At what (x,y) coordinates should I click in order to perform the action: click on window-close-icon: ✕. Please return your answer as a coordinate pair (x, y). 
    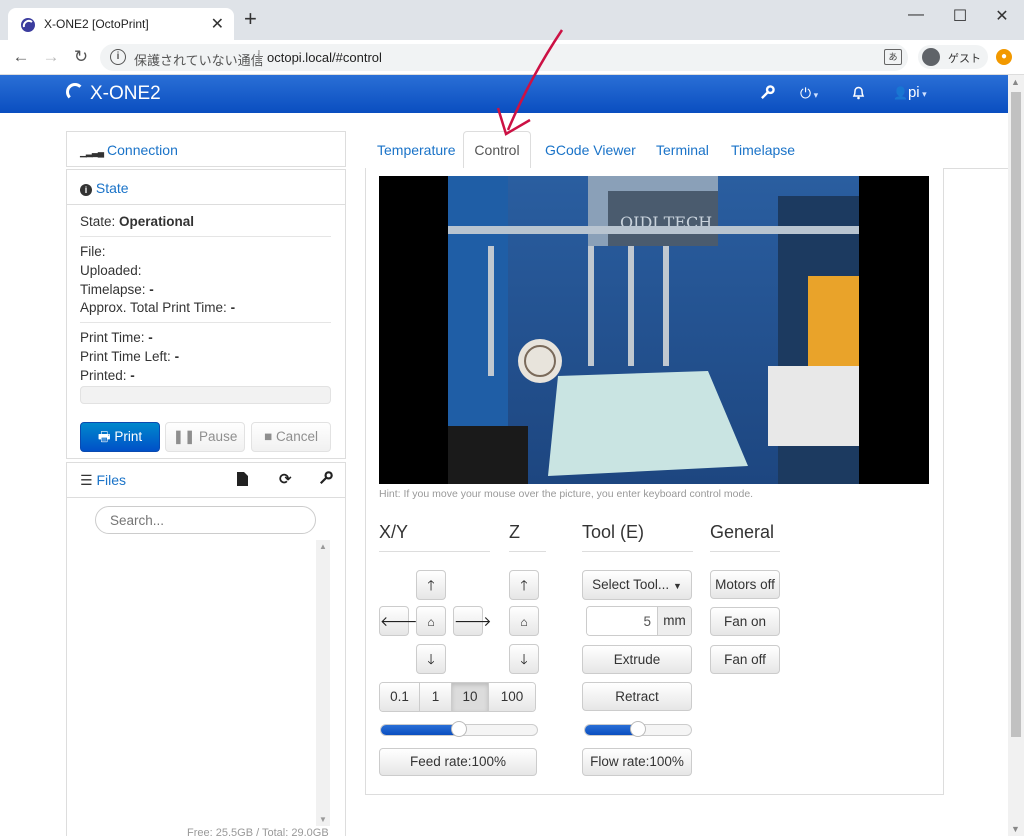
    Looking at the image, I should click on (1002, 16).